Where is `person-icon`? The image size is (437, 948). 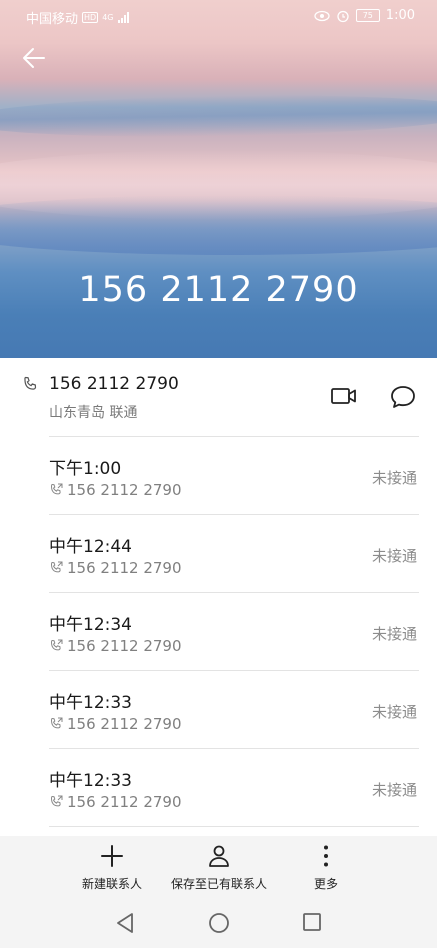 person-icon is located at coordinates (219, 856).